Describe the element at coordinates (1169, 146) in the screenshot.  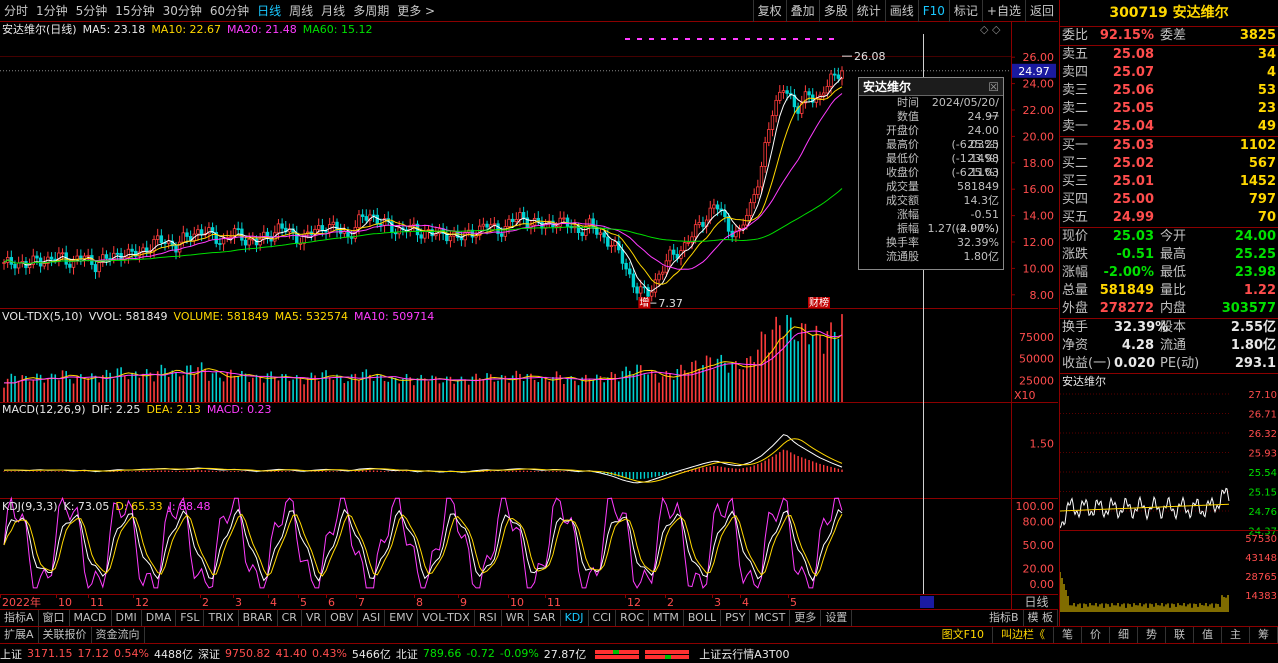
I see `buy-level-row: 买一 25.03 1102` at that location.